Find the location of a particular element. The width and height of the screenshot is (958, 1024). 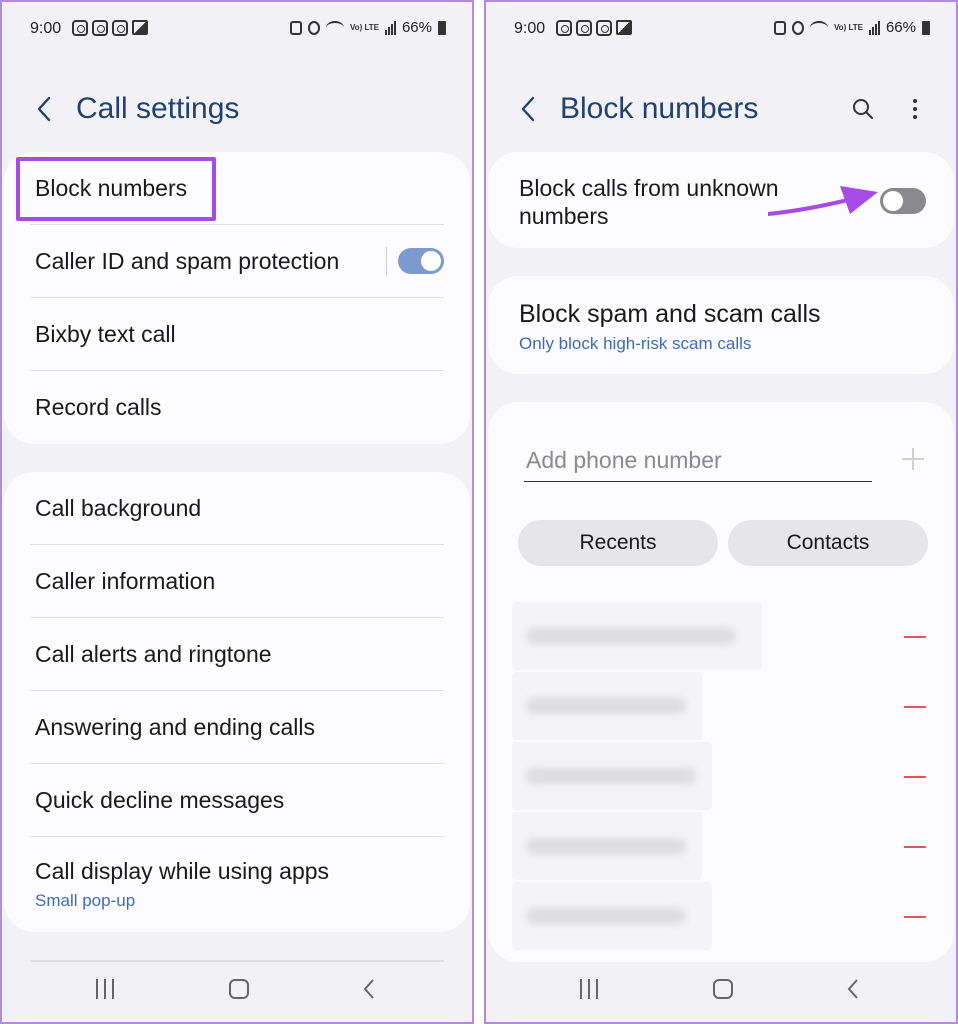

signal-icon is located at coordinates (390, 27).